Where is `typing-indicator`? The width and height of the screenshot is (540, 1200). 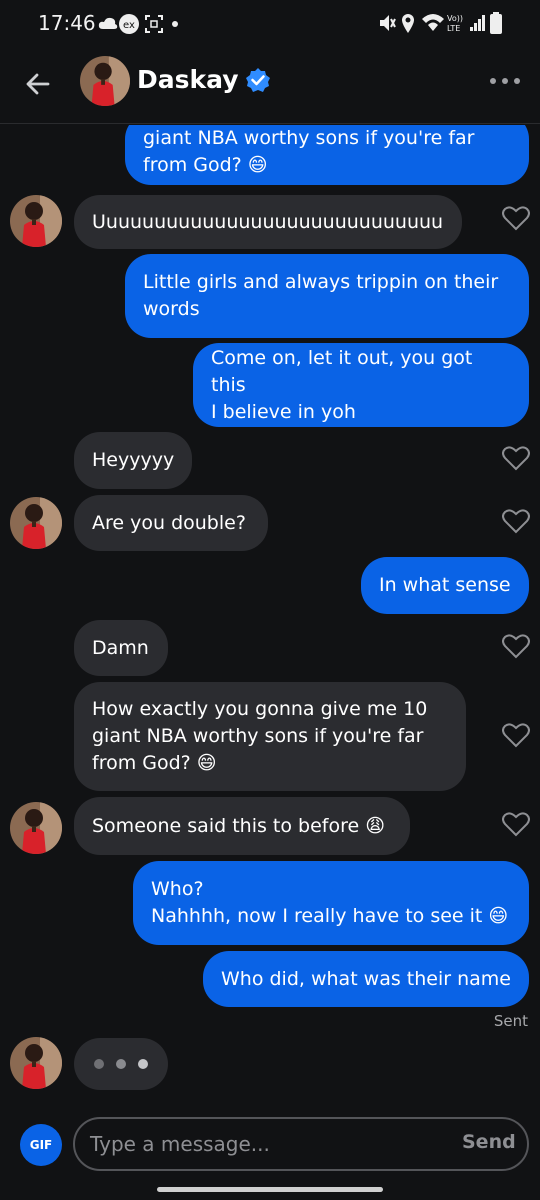 typing-indicator is located at coordinates (121, 1064).